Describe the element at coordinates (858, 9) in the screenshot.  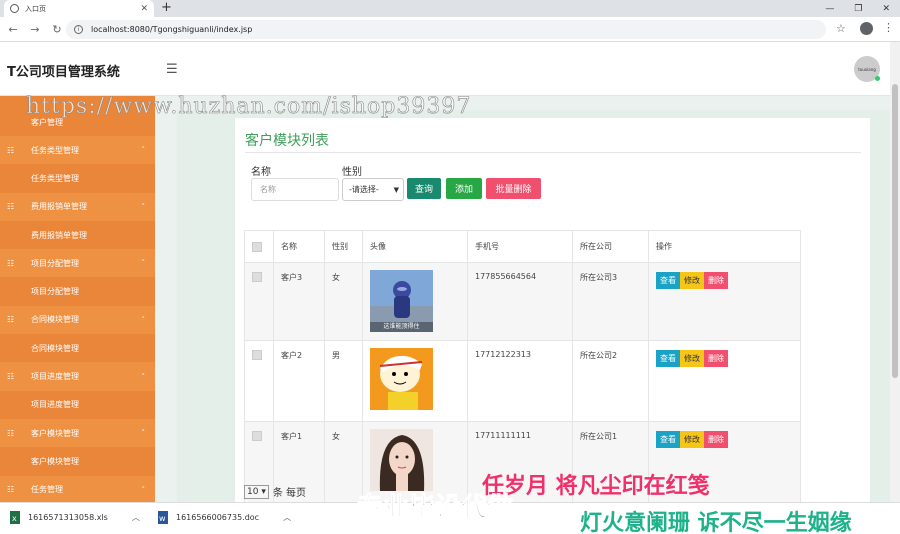
I see `restore-icon: ❐` at that location.